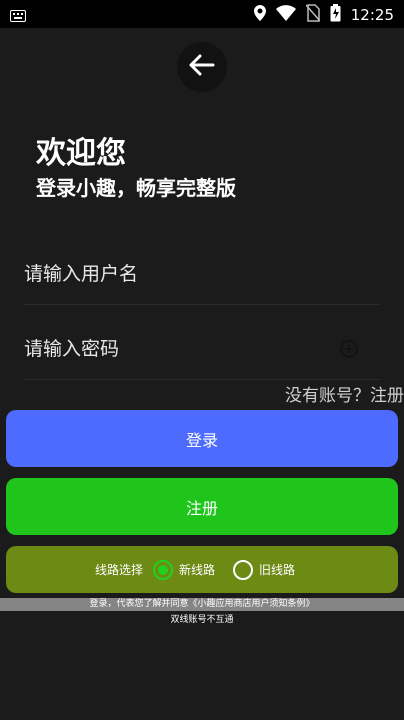 Image resolution: width=404 pixels, height=720 pixels. What do you see at coordinates (313, 15) in the screenshot?
I see `no-sim-icon` at bounding box center [313, 15].